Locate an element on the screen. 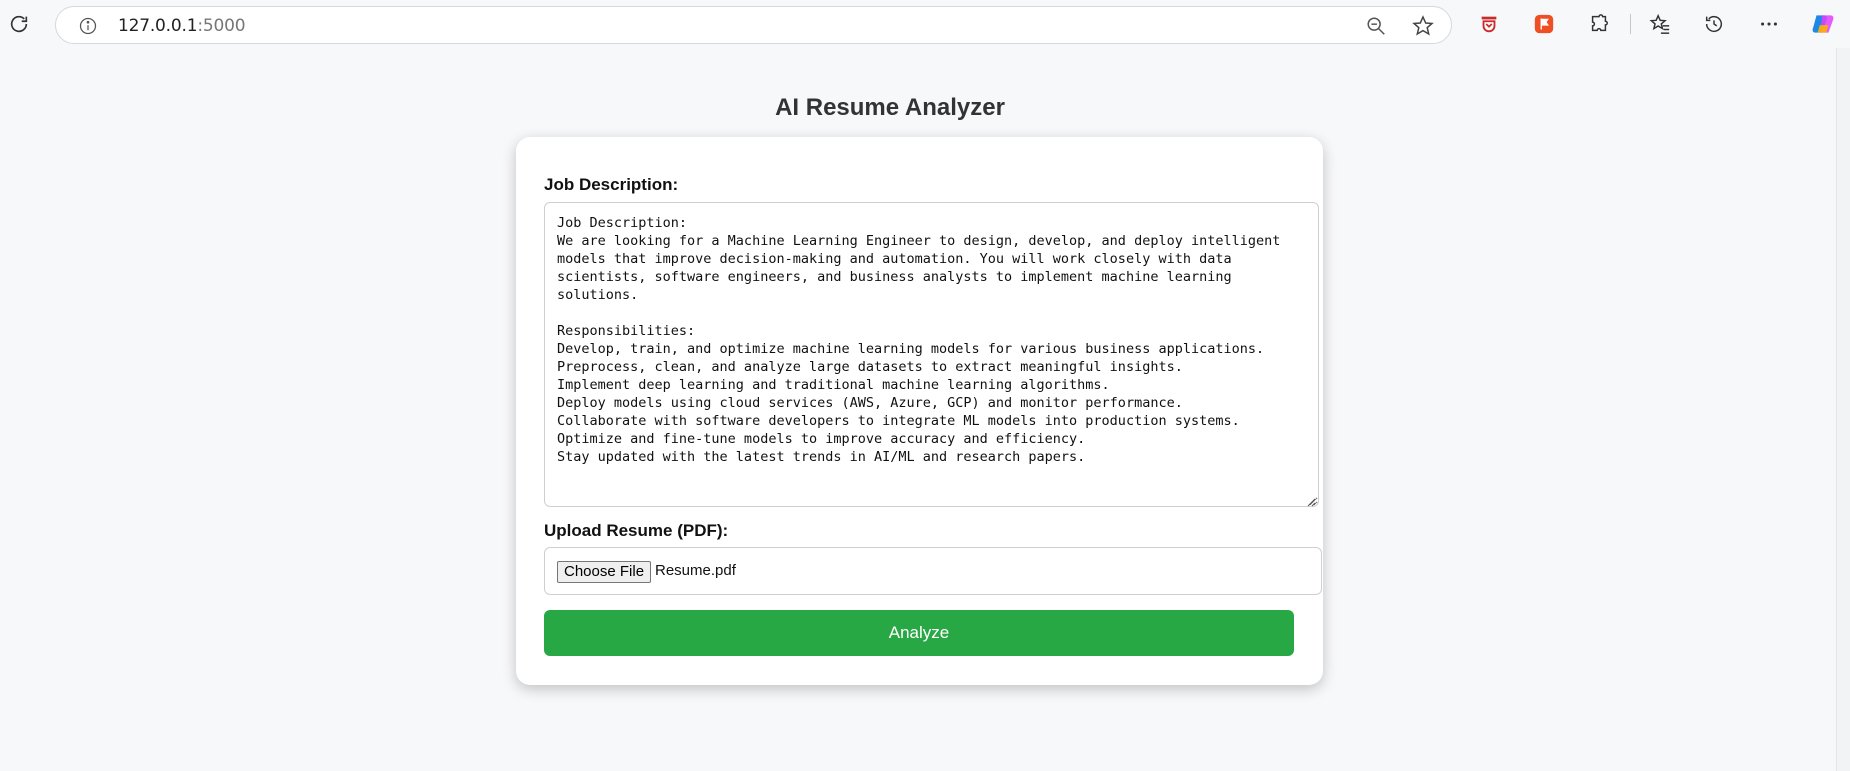 The image size is (1850, 771). analyze-button: Analyze is located at coordinates (919, 633).